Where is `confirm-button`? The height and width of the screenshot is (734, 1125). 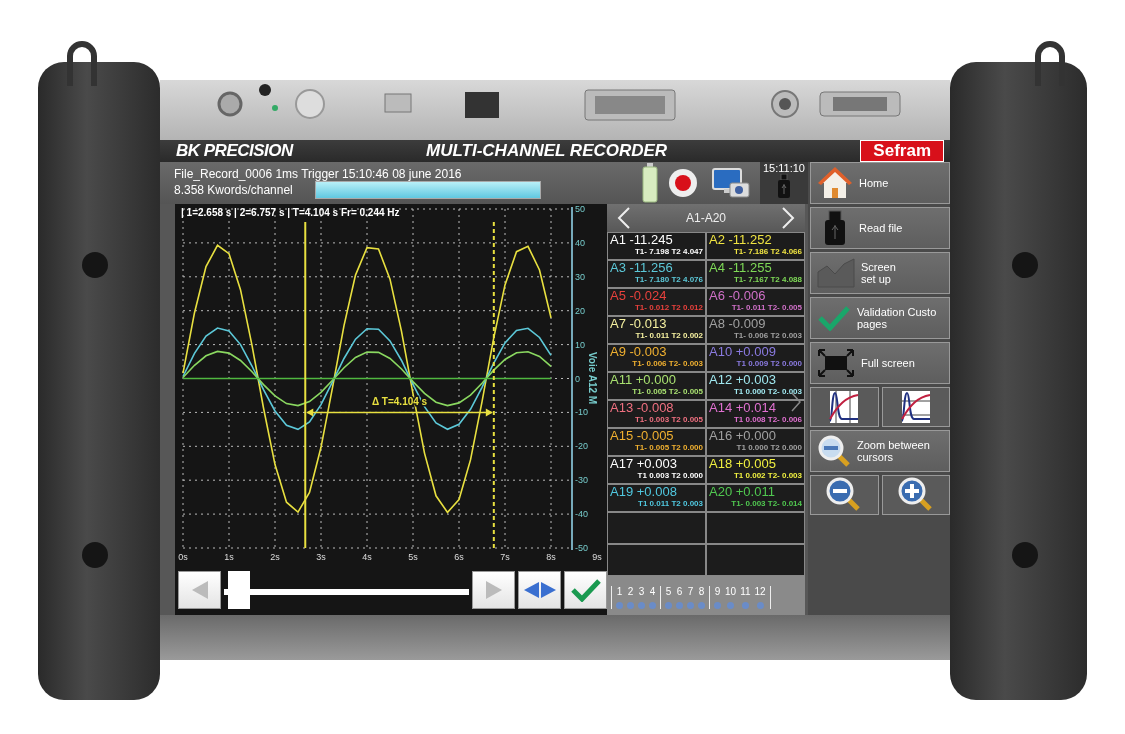
confirm-button is located at coordinates (585, 590).